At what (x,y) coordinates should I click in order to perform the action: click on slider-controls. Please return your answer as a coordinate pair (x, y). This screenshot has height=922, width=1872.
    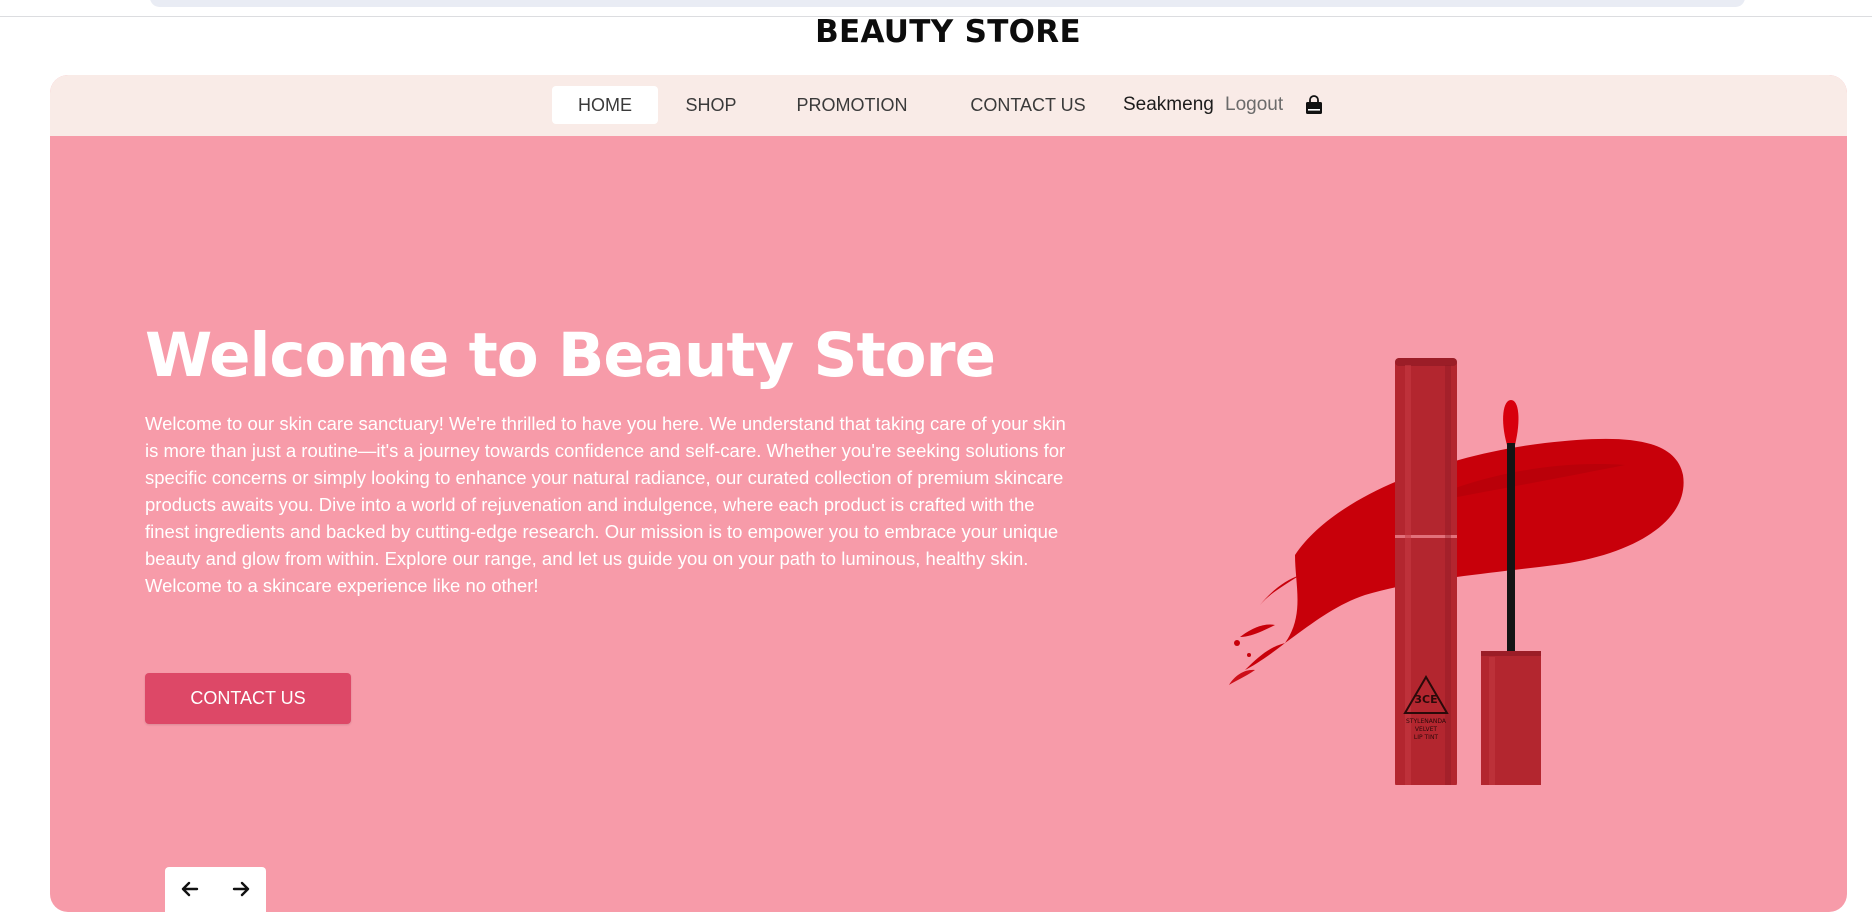
    Looking at the image, I should click on (215, 889).